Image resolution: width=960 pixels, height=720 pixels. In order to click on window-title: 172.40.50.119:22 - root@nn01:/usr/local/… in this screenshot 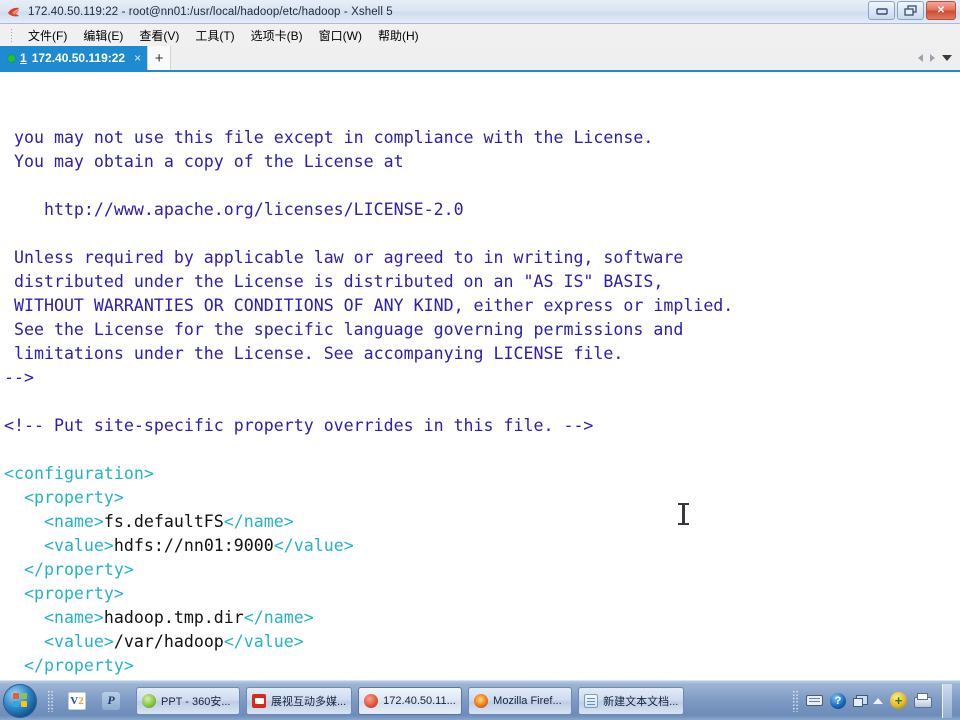, I will do `click(210, 11)`.